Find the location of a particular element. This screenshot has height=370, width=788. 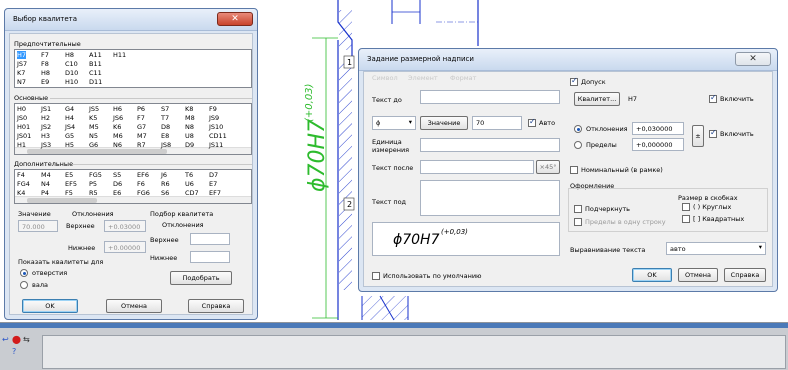

dimension-text: ϕ70H7 is located at coordinates (317, 155).